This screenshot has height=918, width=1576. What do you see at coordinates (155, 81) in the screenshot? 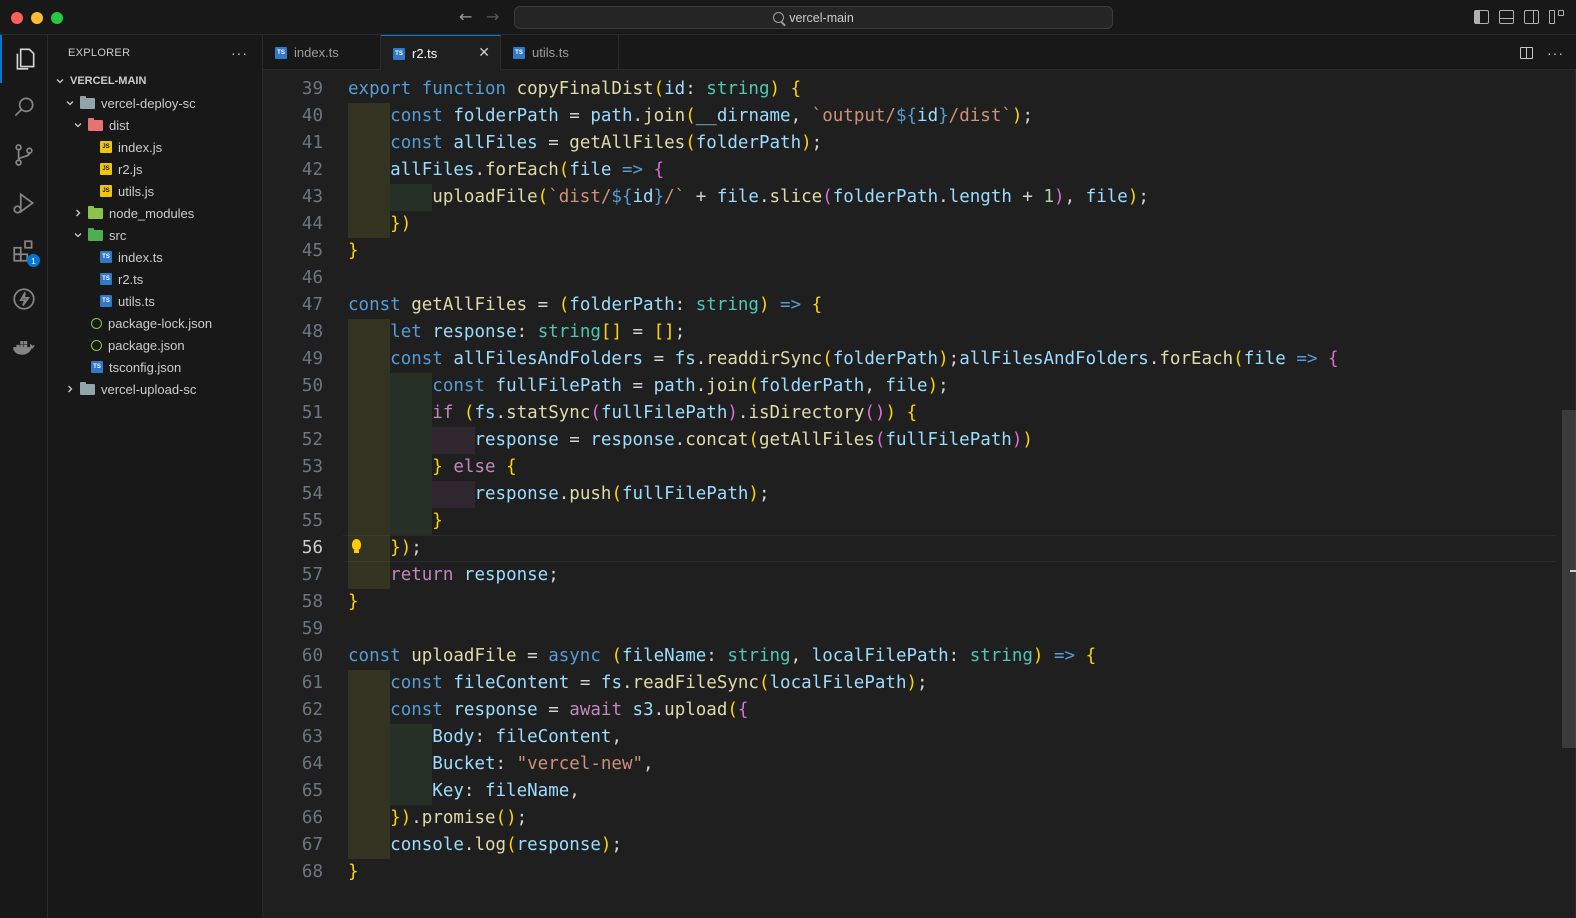
I see `workspace-root: VERCEL-MAIN` at bounding box center [155, 81].